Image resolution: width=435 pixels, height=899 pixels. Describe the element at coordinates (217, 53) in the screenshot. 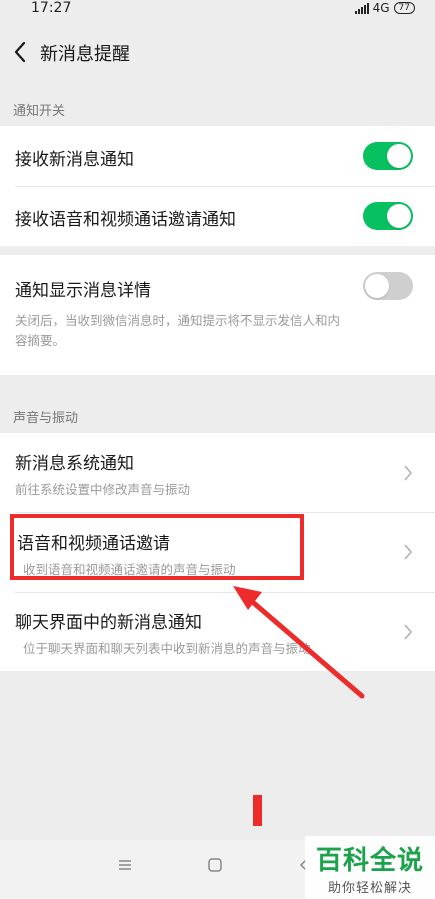

I see `nav-header: 新消息提醒` at that location.